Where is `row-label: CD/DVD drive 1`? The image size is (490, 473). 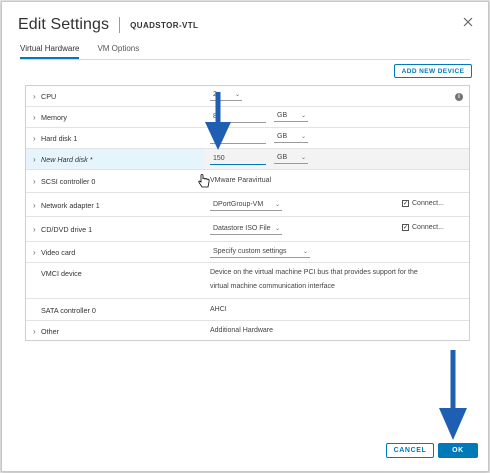
row-label: CD/DVD drive 1 is located at coordinates (67, 229).